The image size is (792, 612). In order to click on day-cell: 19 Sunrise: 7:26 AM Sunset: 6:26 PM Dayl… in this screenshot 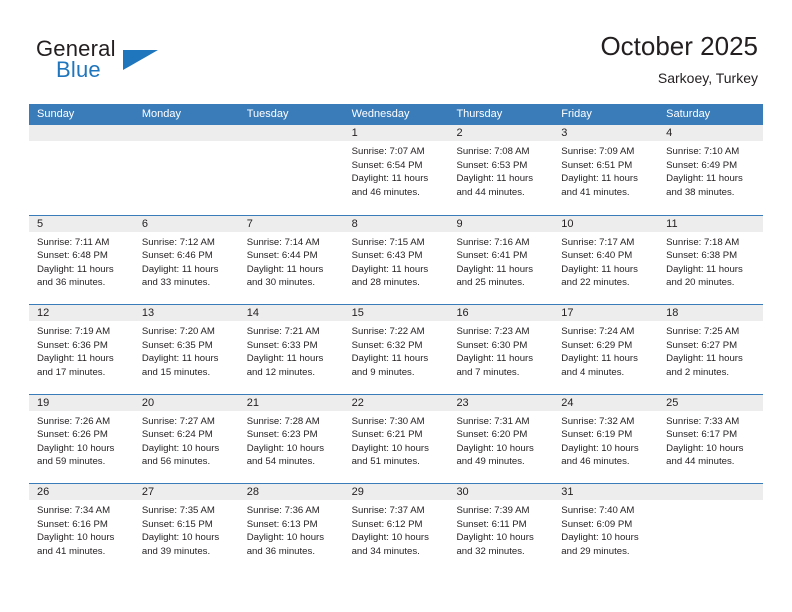, I will do `click(81, 438)`.